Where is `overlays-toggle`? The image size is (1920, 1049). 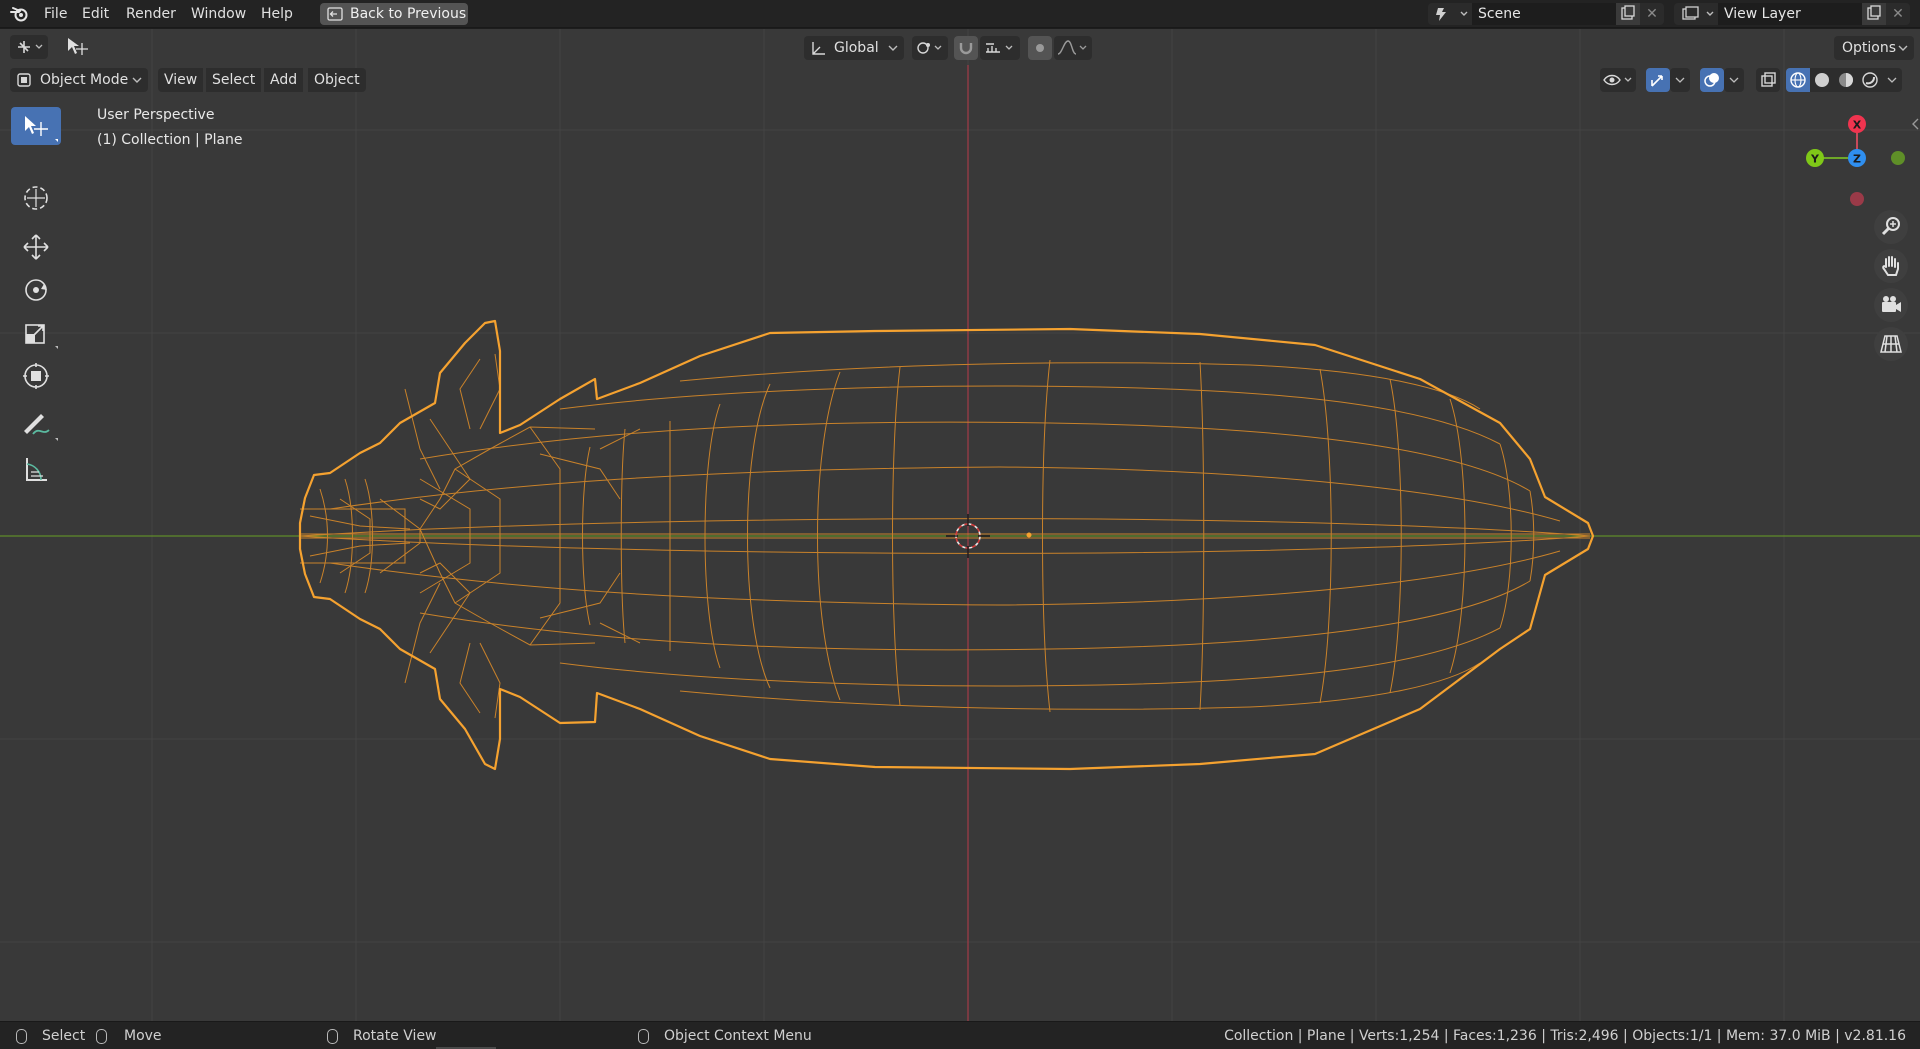 overlays-toggle is located at coordinates (1712, 80).